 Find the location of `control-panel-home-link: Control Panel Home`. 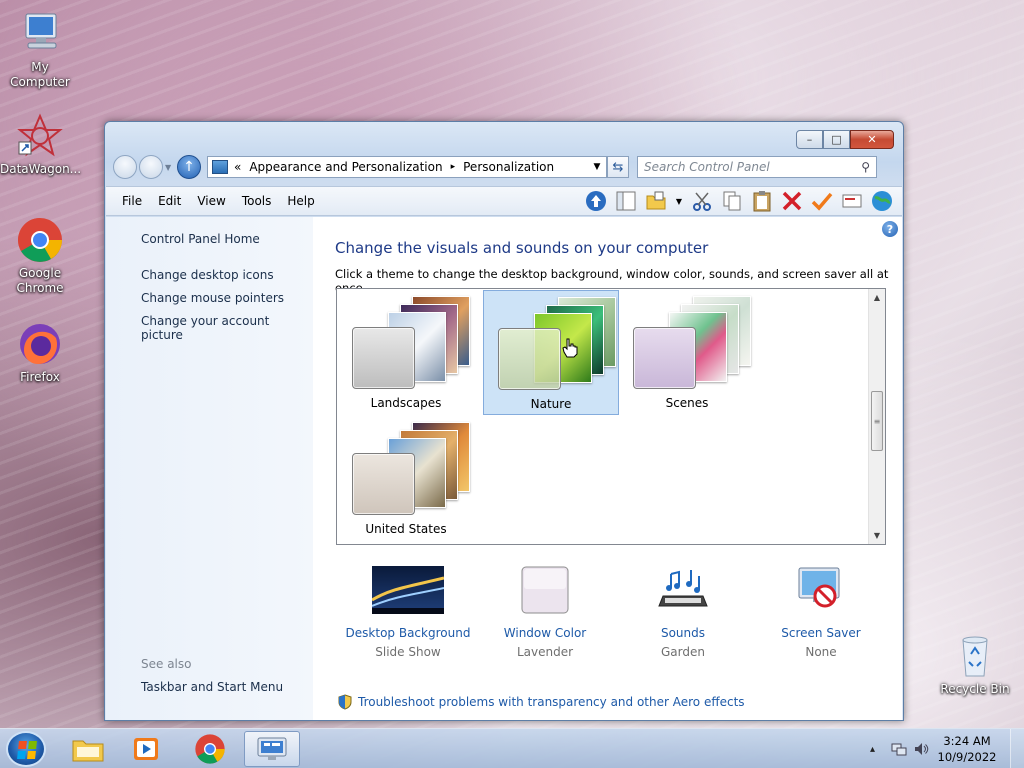

control-panel-home-link: Control Panel Home is located at coordinates (200, 239).